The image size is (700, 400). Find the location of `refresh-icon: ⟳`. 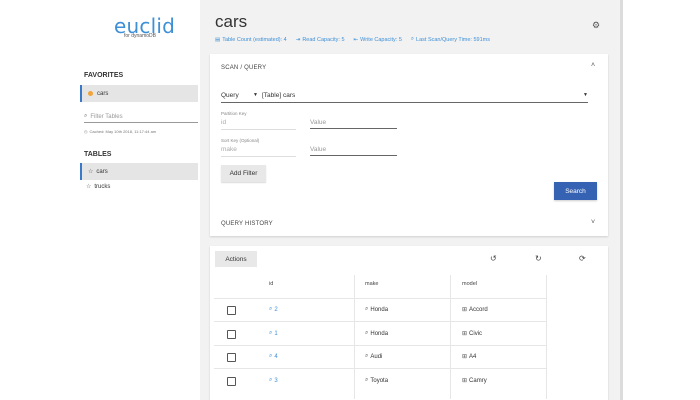

refresh-icon: ⟳ is located at coordinates (582, 258).